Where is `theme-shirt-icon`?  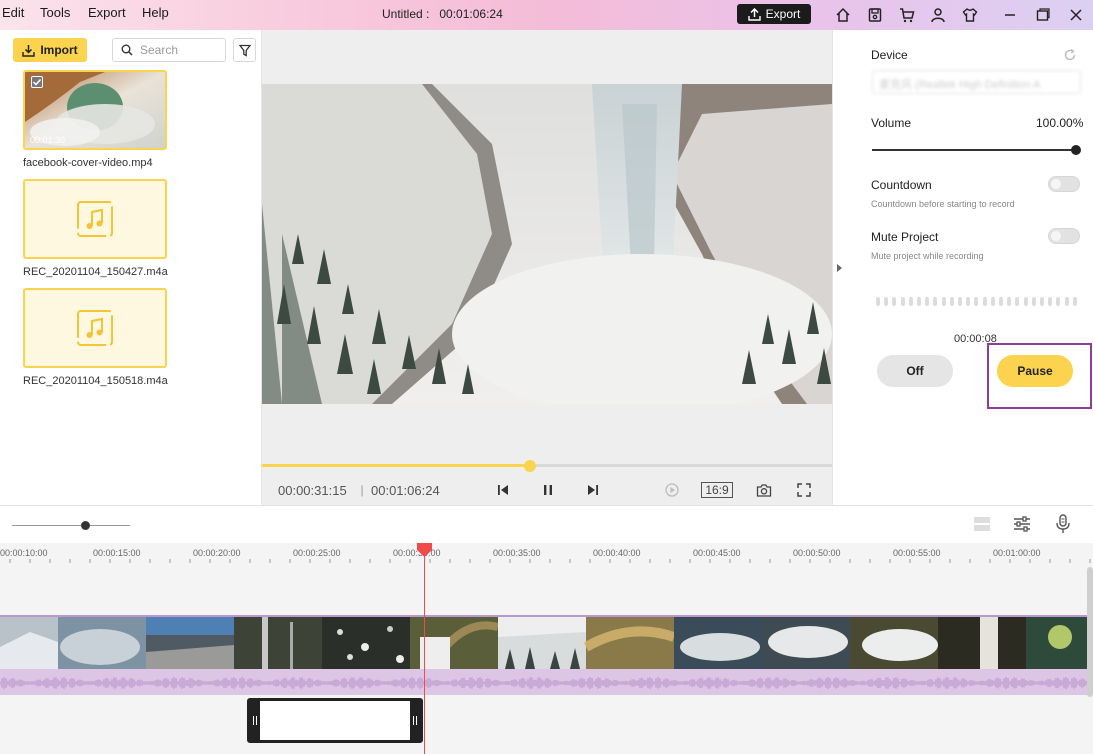 theme-shirt-icon is located at coordinates (970, 15).